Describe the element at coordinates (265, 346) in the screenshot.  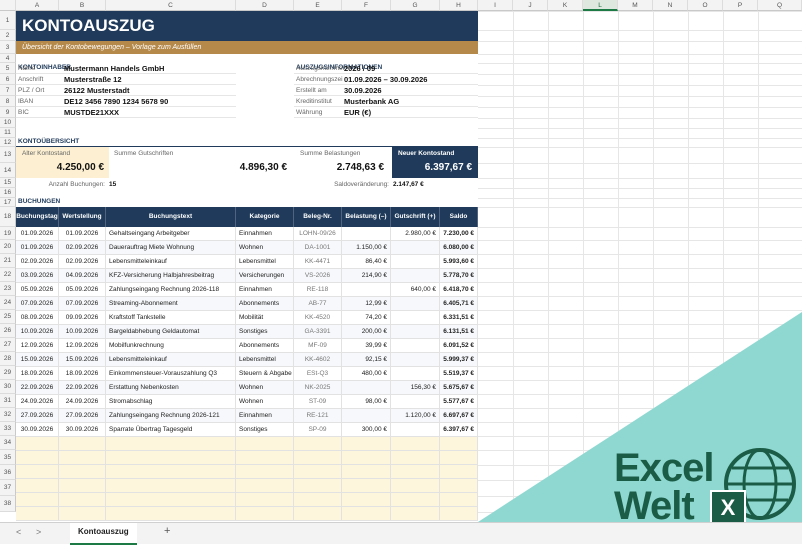
I see `table-cell: Abonnements` at that location.